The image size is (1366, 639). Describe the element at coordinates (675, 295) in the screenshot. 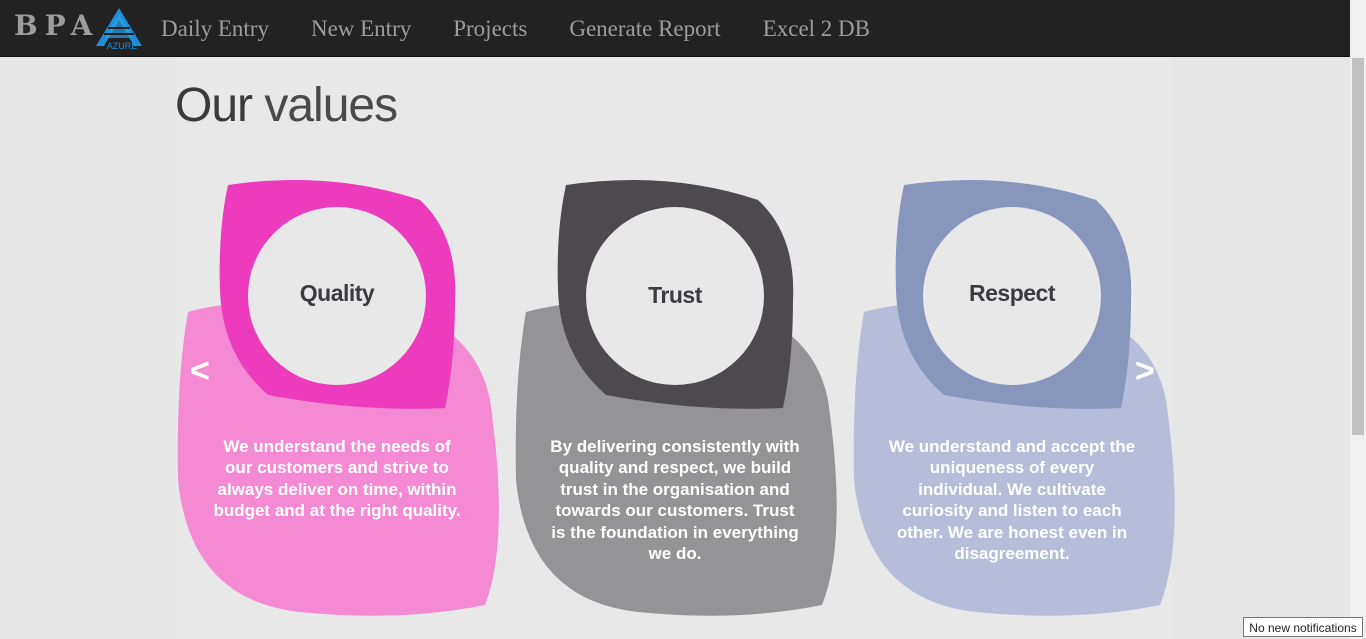

I see `value-title-trust: Trust` at that location.